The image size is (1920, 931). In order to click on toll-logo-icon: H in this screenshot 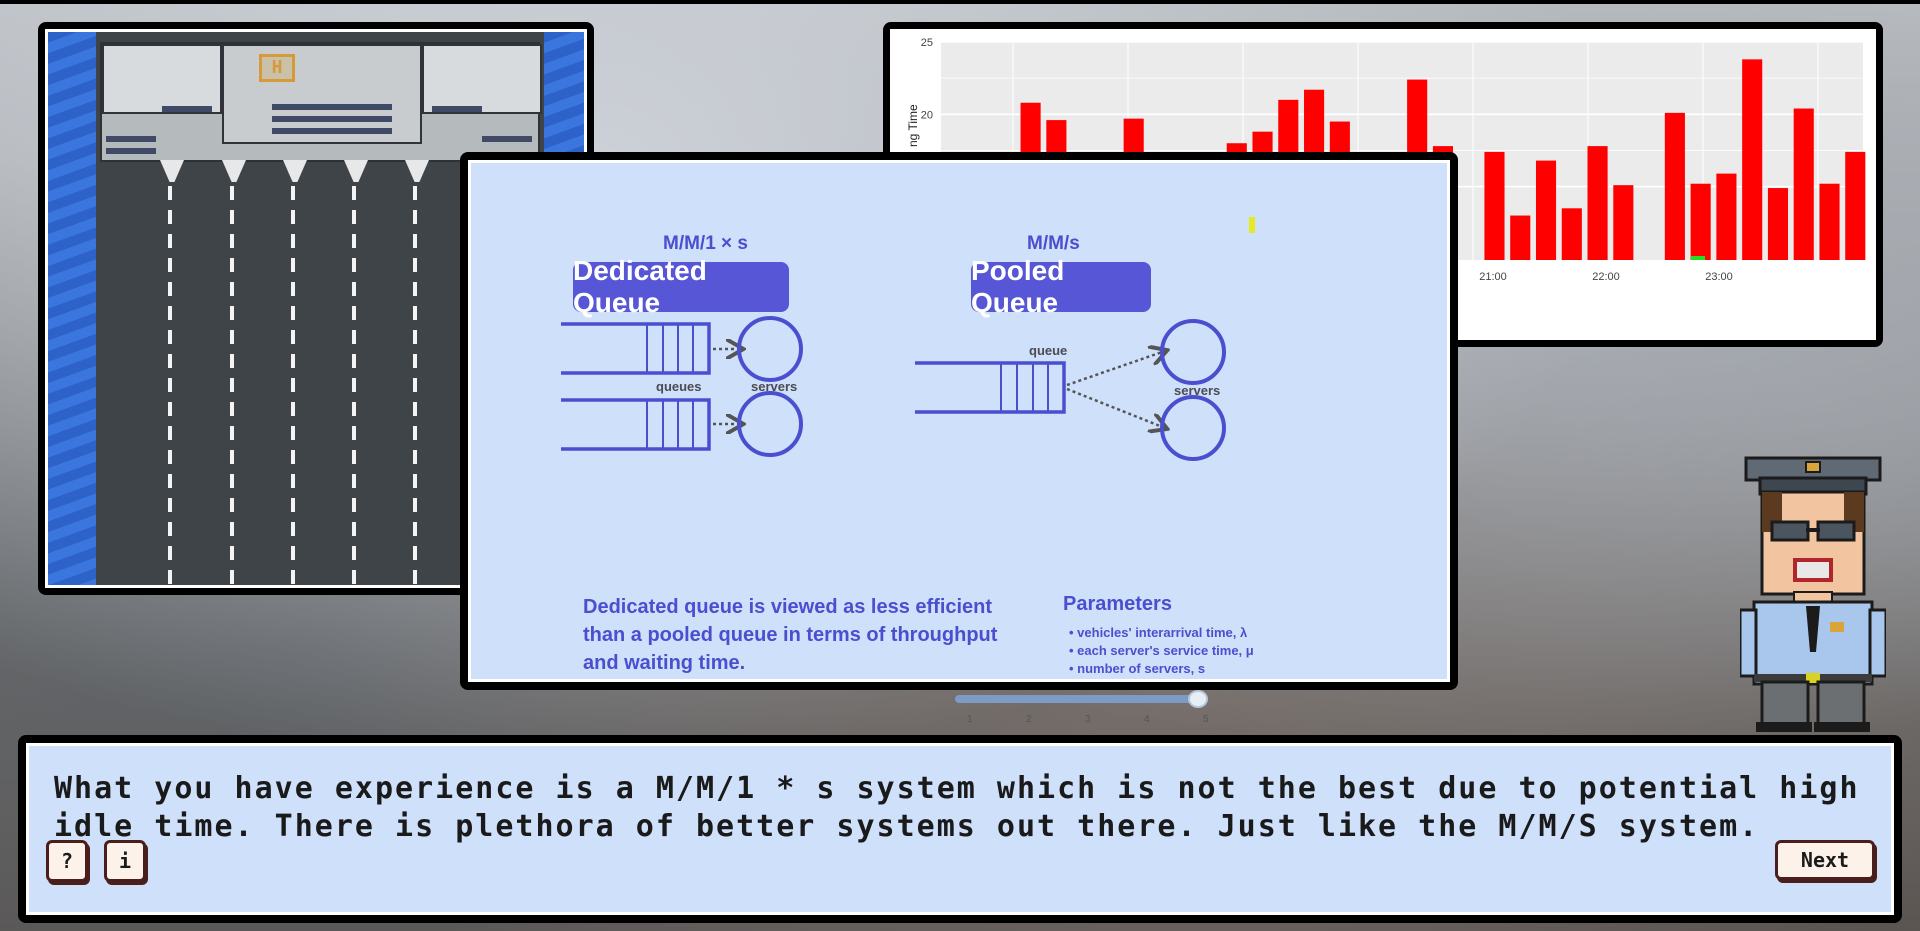, I will do `click(277, 68)`.